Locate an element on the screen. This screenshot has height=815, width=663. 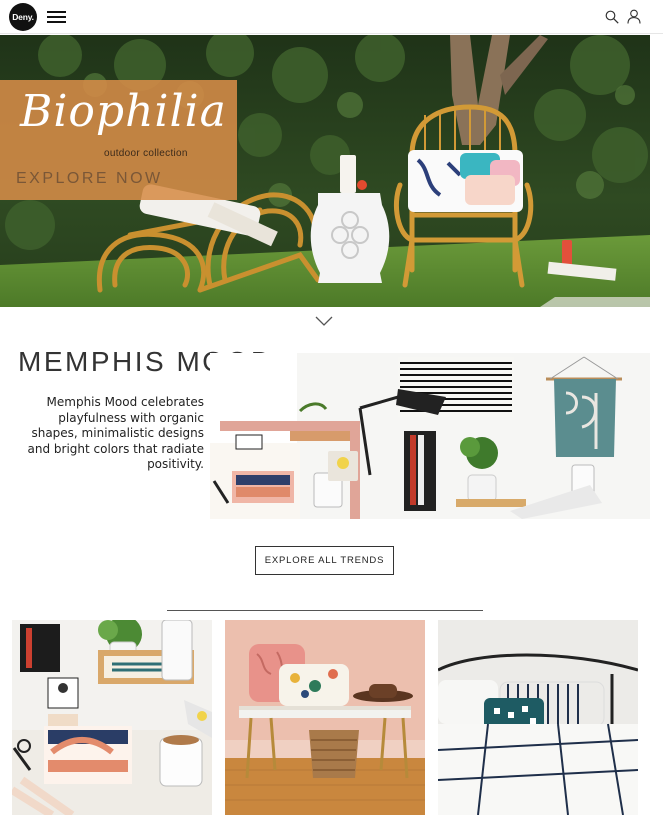
hero-overlay: Biophilia outdoor collection EXPLORE NOW is located at coordinates (118, 140).